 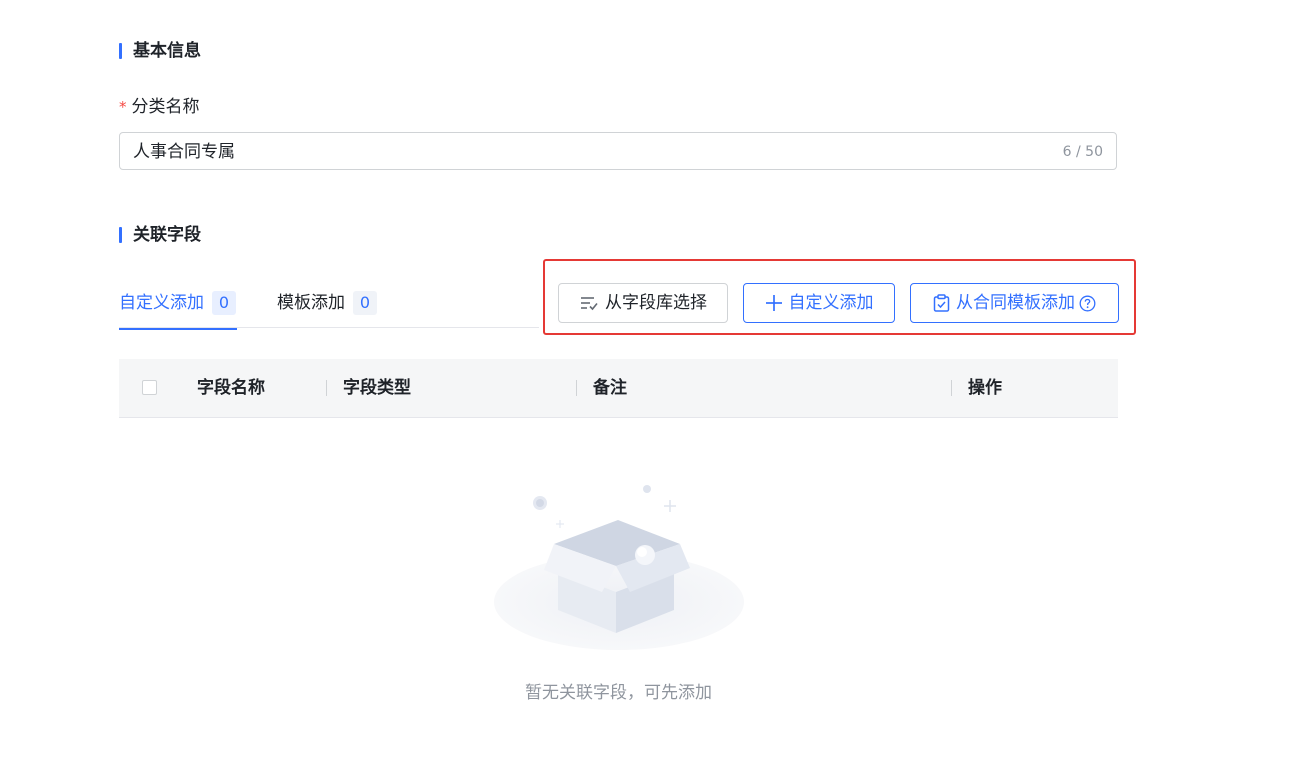 I want to click on section-title-related-fields: 关联字段, so click(x=160, y=235).